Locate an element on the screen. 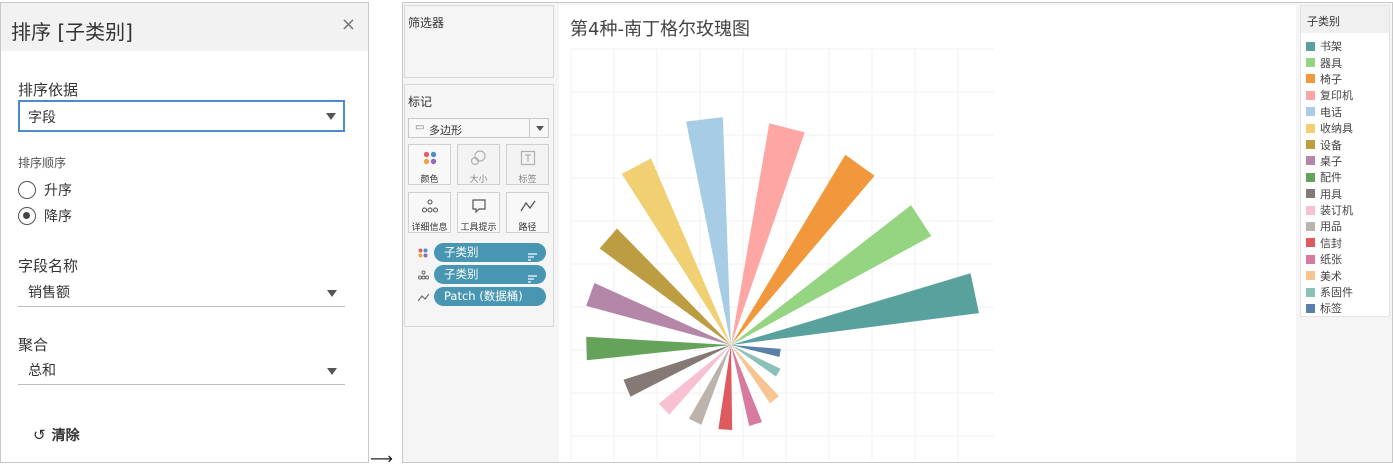 This screenshot has width=1393, height=465. legend-label: 美术 is located at coordinates (1331, 276).